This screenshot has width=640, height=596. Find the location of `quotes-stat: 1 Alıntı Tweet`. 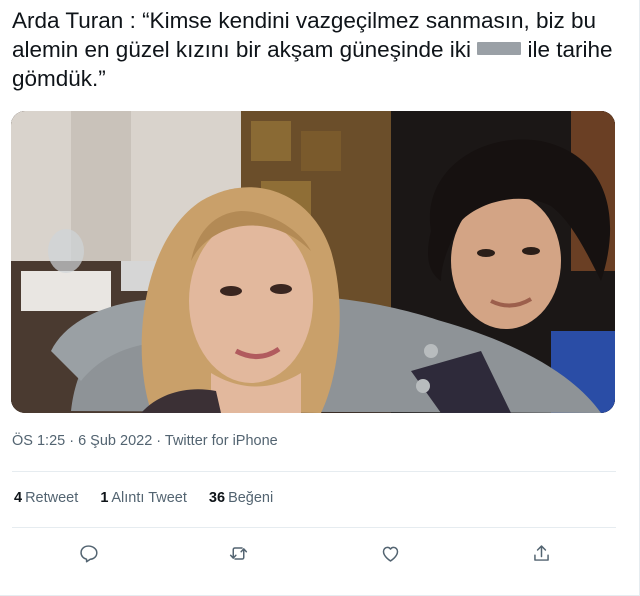

quotes-stat: 1 Alıntı Tweet is located at coordinates (143, 498).